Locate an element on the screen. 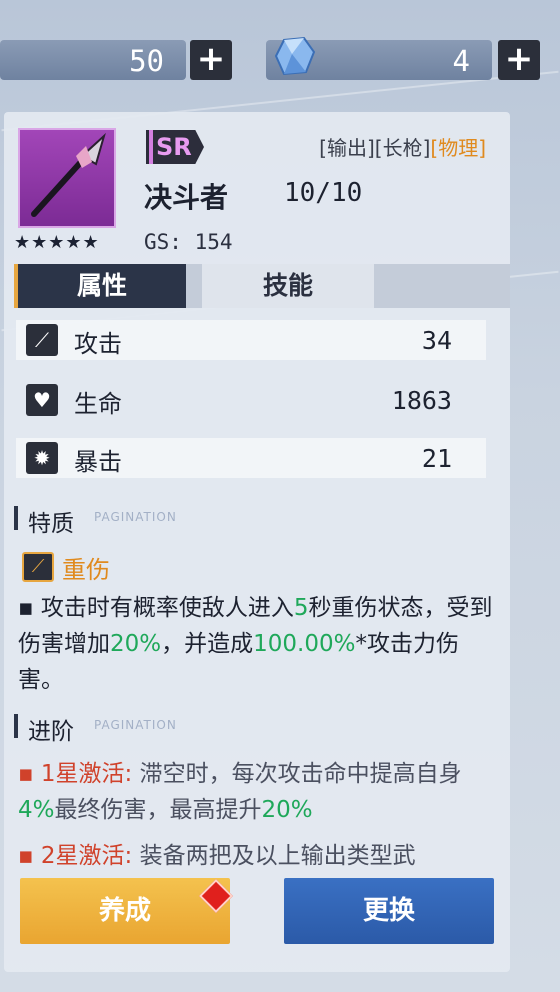 The width and height of the screenshot is (560, 992). stat-value: 21 is located at coordinates (436, 458).